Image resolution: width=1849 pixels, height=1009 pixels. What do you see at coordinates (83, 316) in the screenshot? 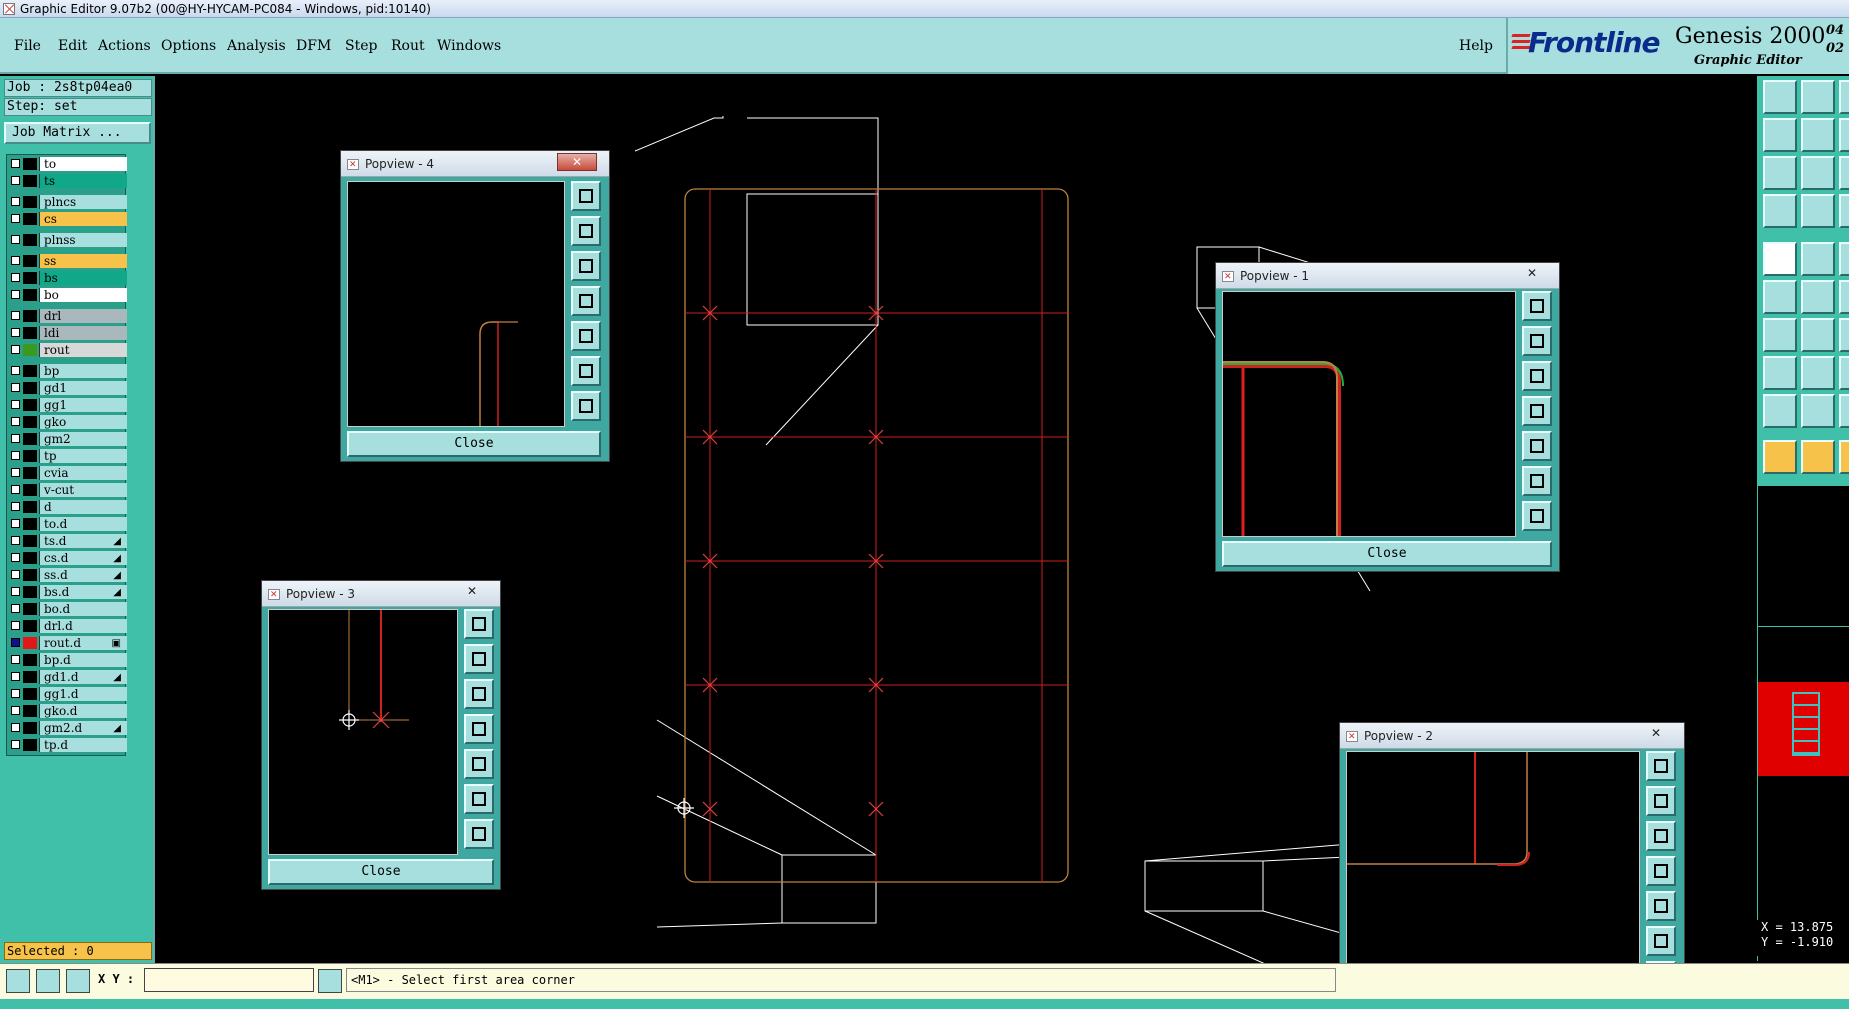
I see `layer-label: drl` at bounding box center [83, 316].